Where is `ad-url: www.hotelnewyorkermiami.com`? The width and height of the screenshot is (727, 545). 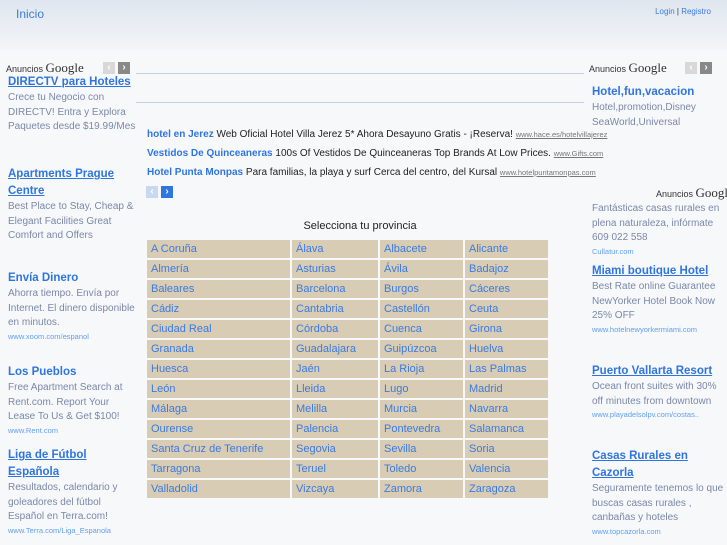 ad-url: www.hotelnewyorkermiami.com is located at coordinates (659, 330).